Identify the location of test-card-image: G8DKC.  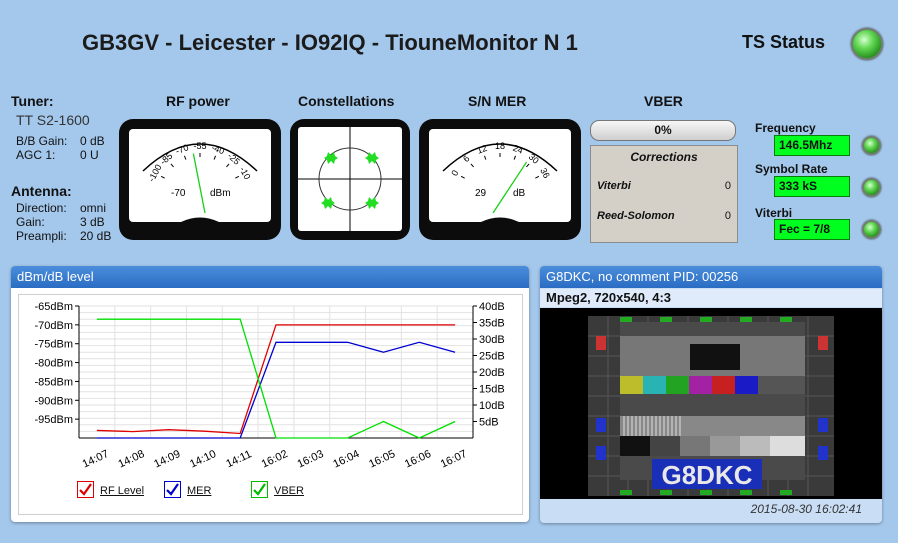
(711, 406).